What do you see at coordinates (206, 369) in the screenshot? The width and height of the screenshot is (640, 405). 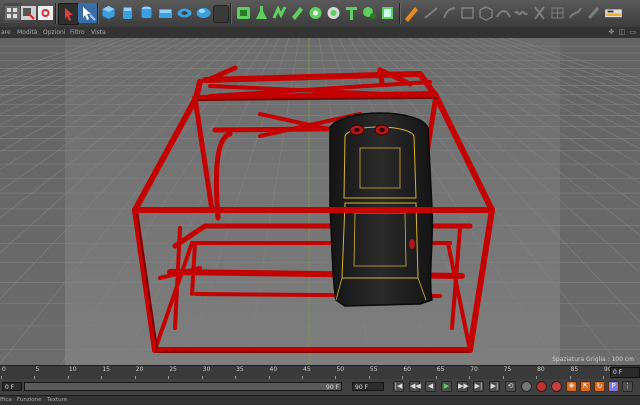 I see `timeline-tick-label: 30` at bounding box center [206, 369].